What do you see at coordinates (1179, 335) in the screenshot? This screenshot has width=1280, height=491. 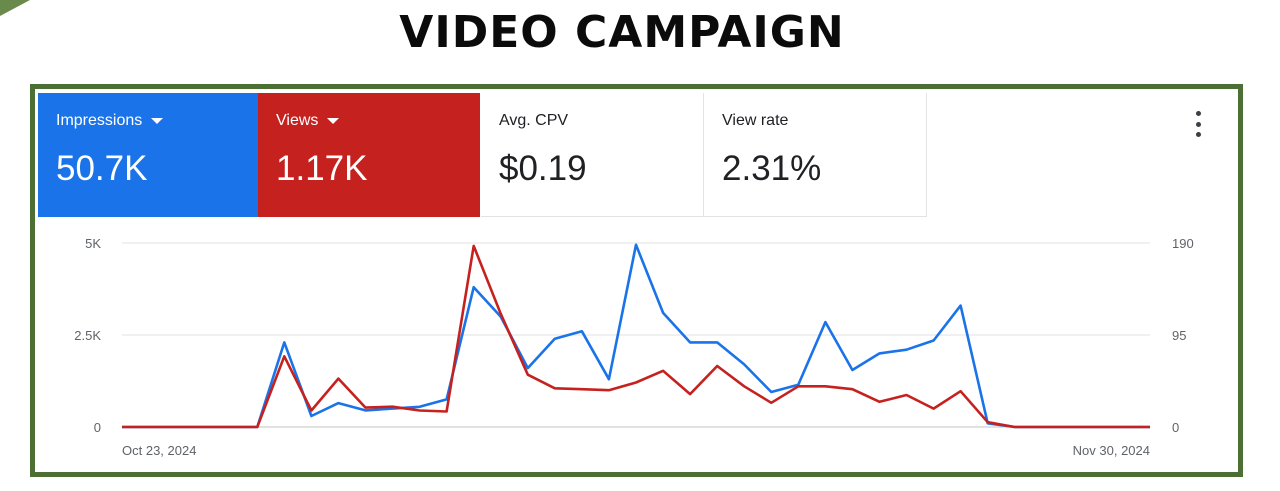 I see `right-tick-label: 95` at bounding box center [1179, 335].